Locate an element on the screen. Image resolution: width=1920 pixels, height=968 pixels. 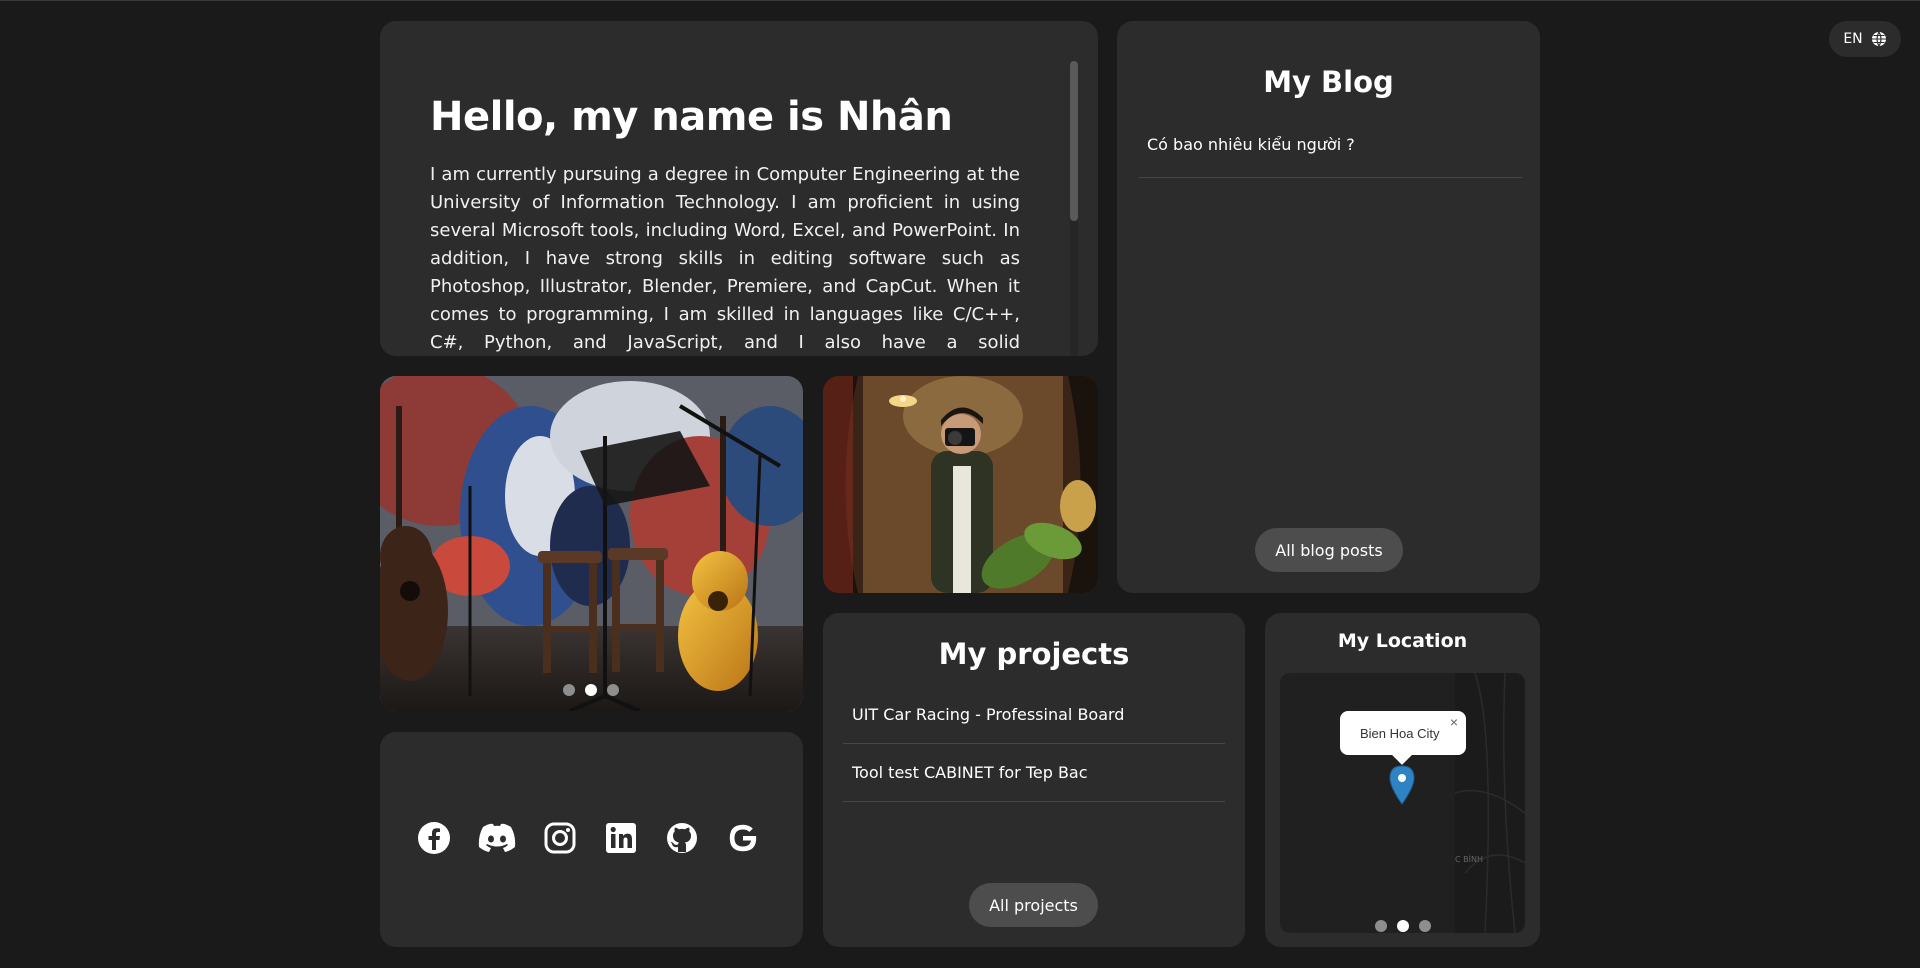
map-popup: Bien Hoa City × is located at coordinates (1403, 738).